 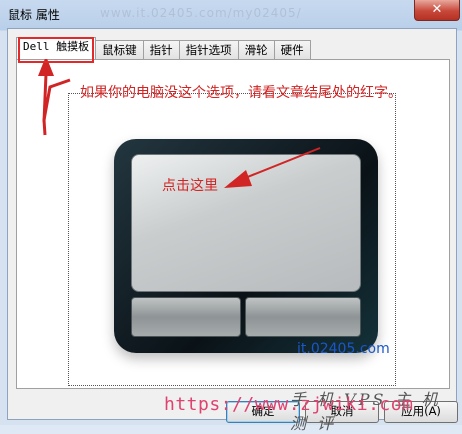 I want to click on tab-dell-touchpad: Dell 触摸板, so click(x=56, y=50).